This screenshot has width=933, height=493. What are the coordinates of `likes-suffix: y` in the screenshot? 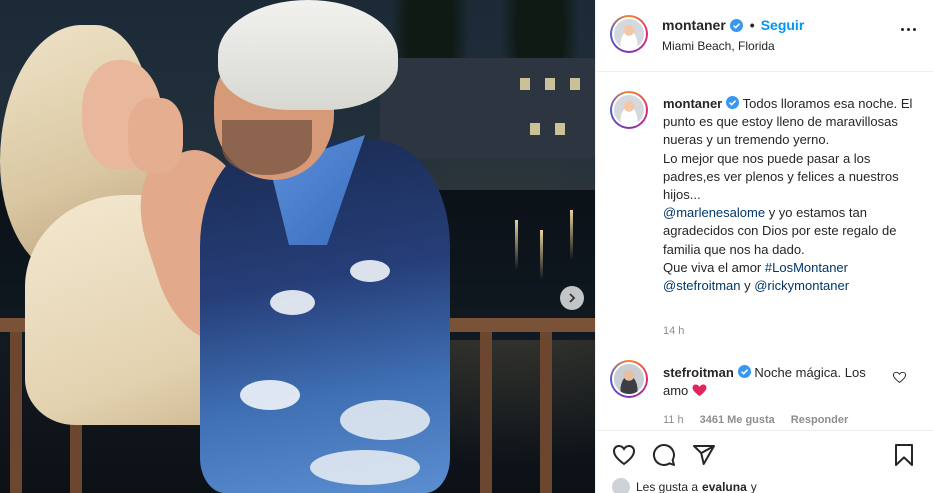 It's located at (753, 486).